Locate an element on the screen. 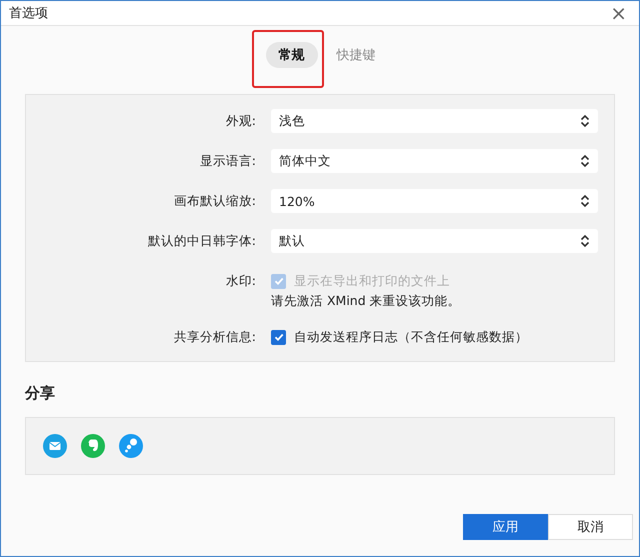  setting-label: 默认的中日韩字体: is located at coordinates (201, 241).